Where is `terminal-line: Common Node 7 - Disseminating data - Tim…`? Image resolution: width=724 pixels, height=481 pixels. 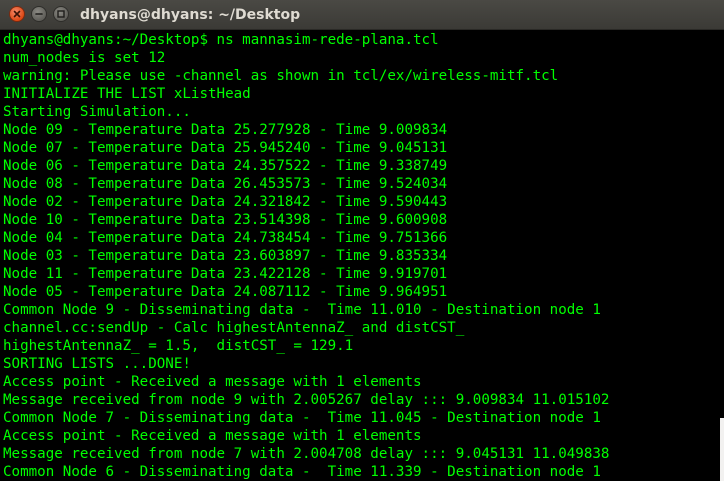 terminal-line: Common Node 7 - Disseminating data - Tim… is located at coordinates (302, 418).